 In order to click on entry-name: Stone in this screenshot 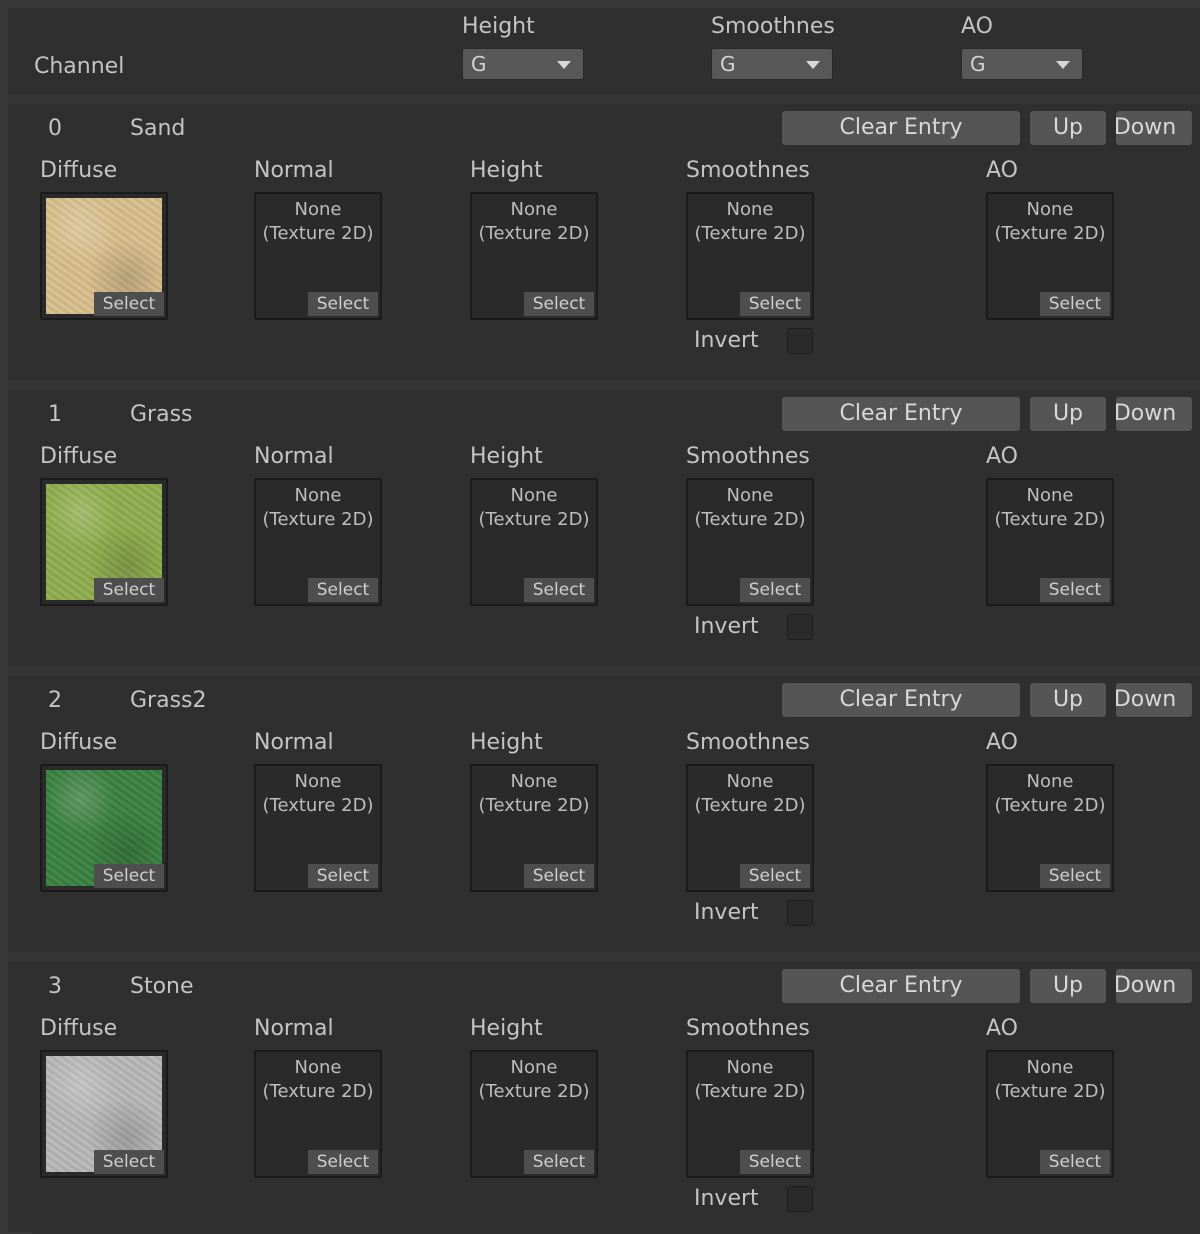, I will do `click(162, 986)`.